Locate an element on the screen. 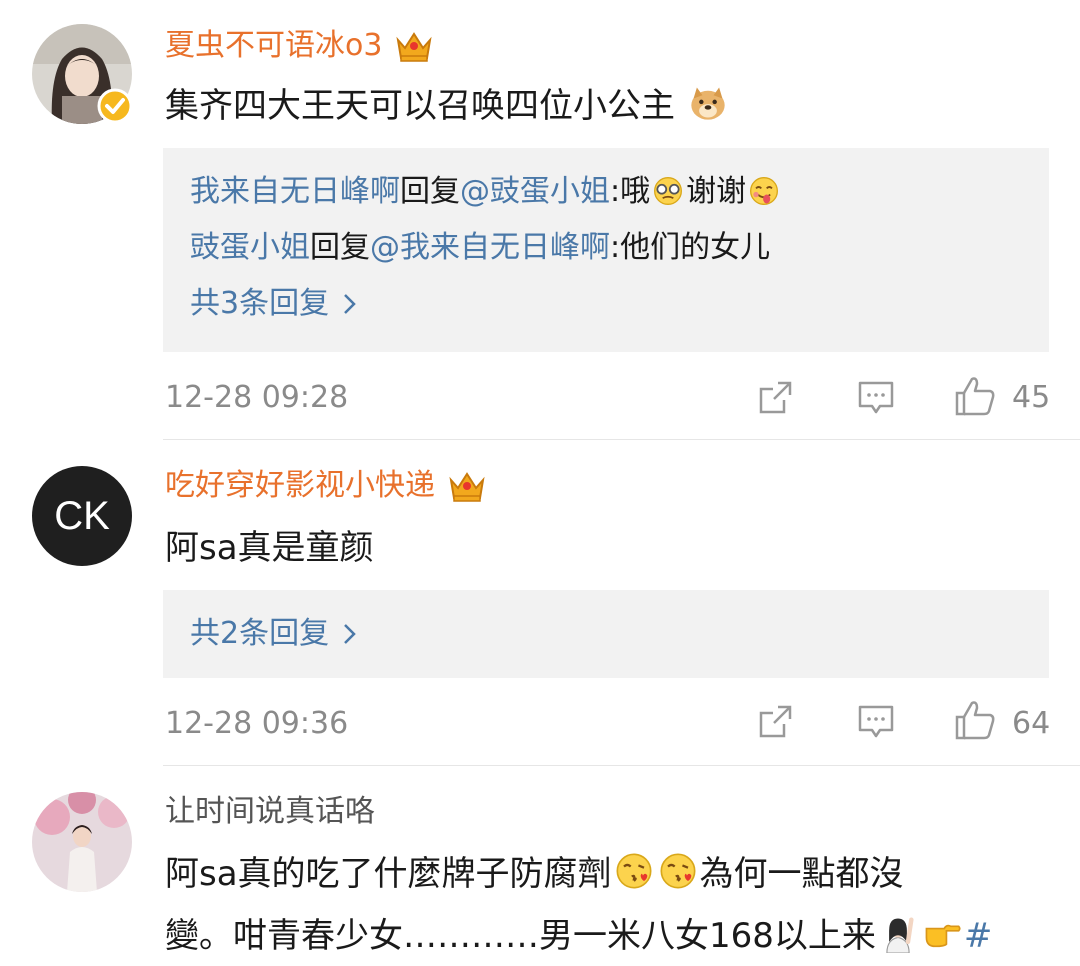 Image resolution: width=1080 pixels, height=966 pixels. name-row: 吃好穿好影视小快递 is located at coordinates (326, 486).